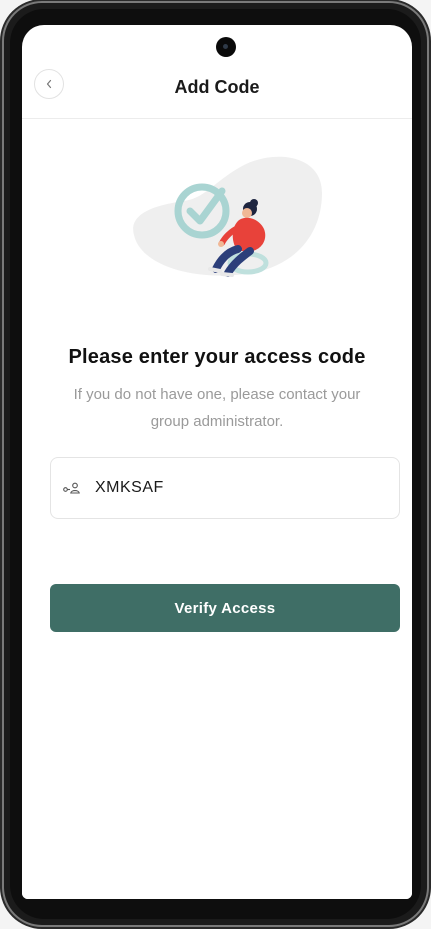 This screenshot has width=431, height=929. Describe the element at coordinates (217, 896) in the screenshot. I see `screen-bottom-edge` at that location.